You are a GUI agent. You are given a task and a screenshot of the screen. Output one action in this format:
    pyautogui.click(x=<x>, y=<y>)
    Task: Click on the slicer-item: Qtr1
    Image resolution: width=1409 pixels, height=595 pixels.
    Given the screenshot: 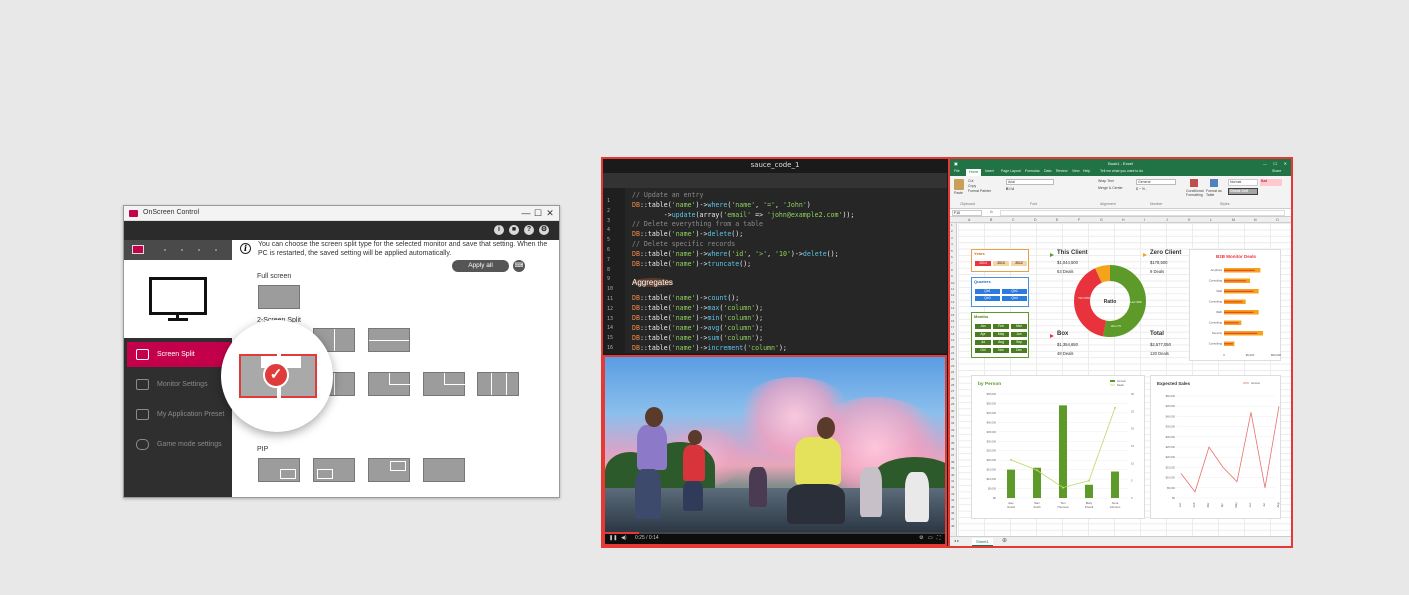 What is the action you would take?
    pyautogui.click(x=987, y=291)
    